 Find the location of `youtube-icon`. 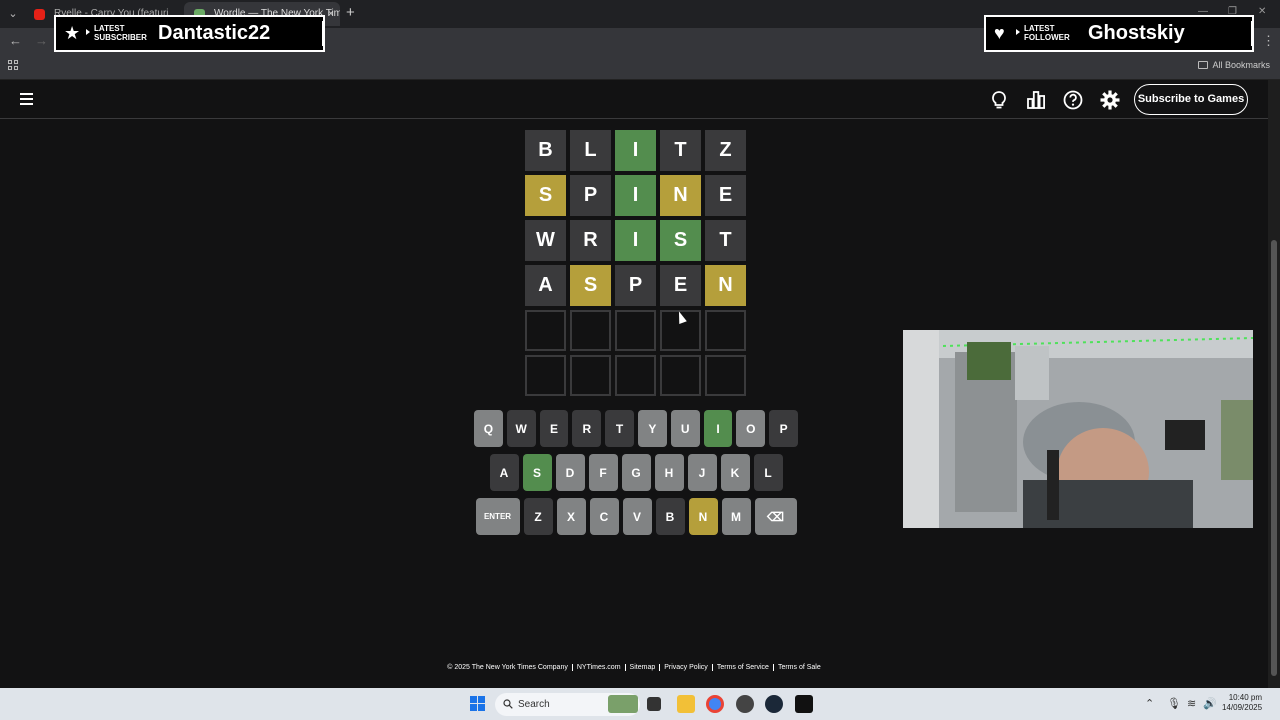

youtube-icon is located at coordinates (39, 14).